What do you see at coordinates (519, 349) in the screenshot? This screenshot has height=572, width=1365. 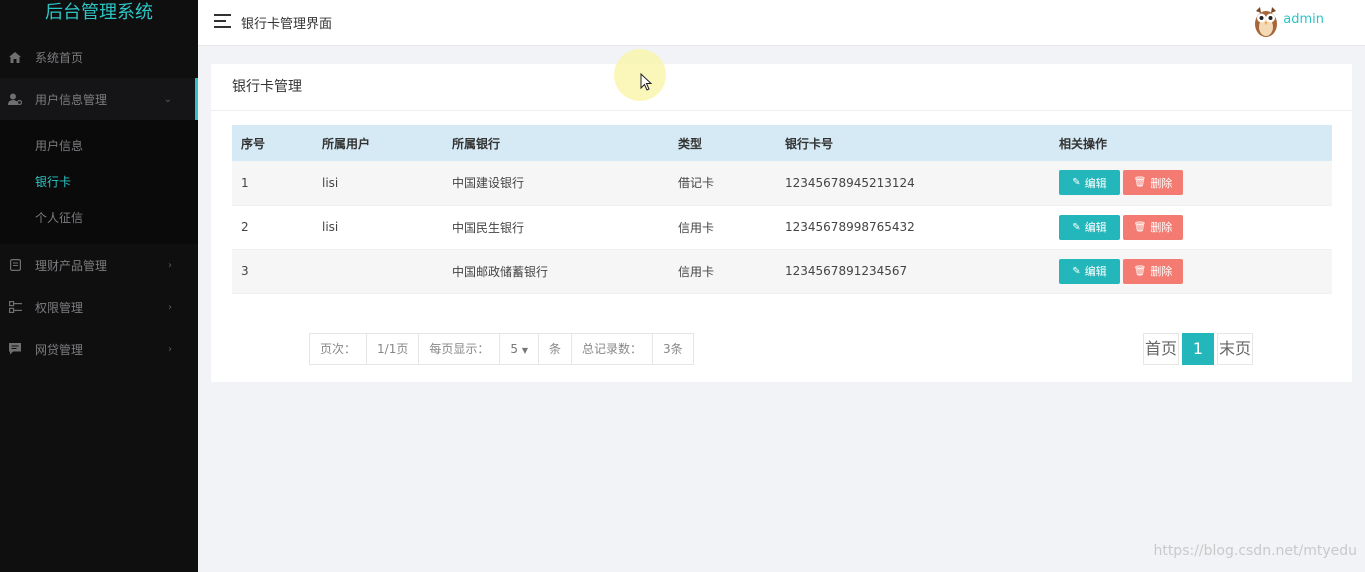 I see `per-page-select: 5 ▼` at bounding box center [519, 349].